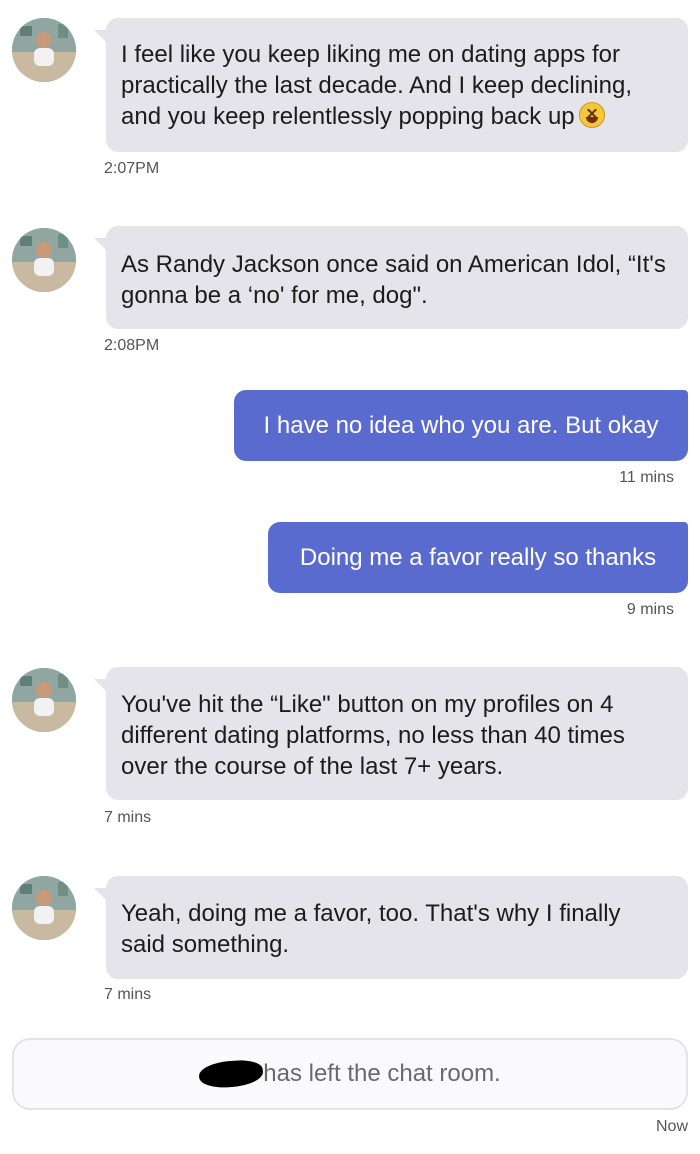 The height and width of the screenshot is (1154, 700). I want to click on message-text: I have no idea who you are. But okay, so click(461, 425).